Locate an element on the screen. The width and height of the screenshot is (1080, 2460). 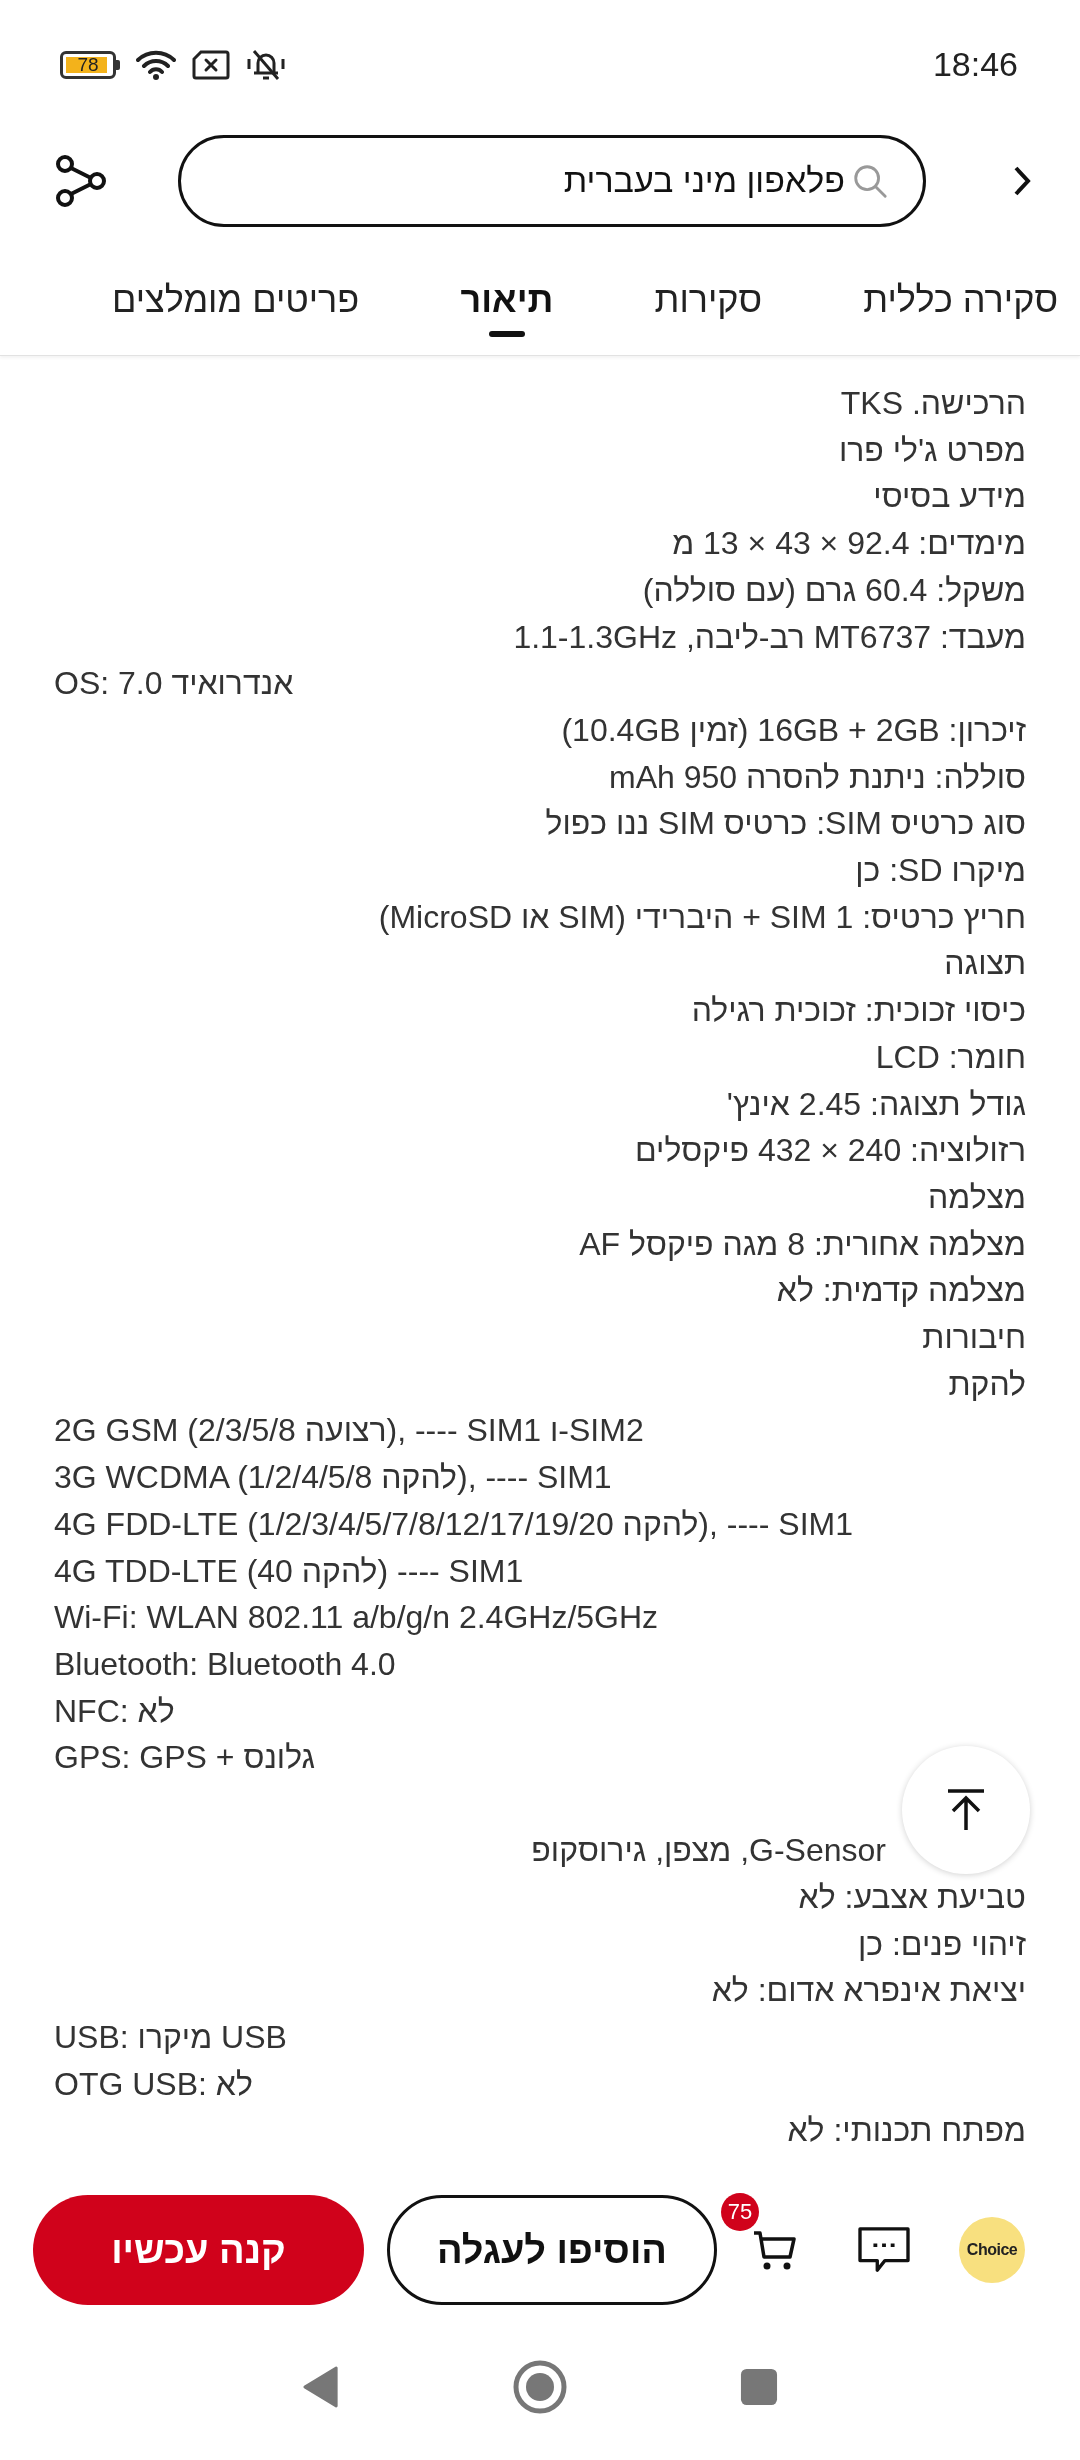
spec-line: OS: 7.0 אנדרואיד is located at coordinates (174, 683).